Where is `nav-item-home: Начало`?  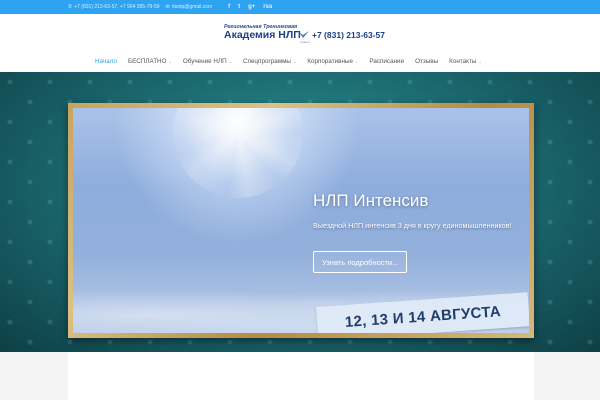
nav-item-home: Начало is located at coordinates (106, 61).